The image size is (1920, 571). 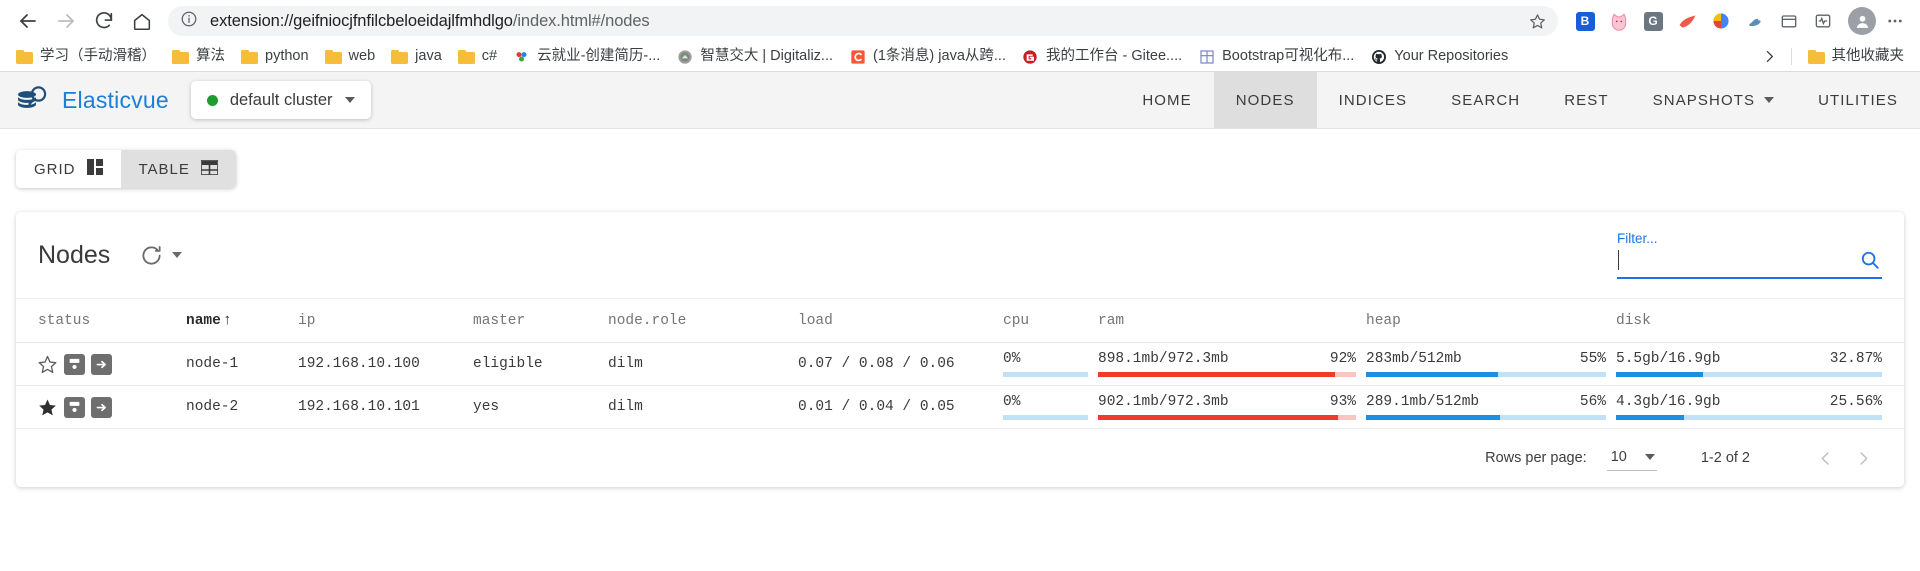 I want to click on elasticvue-logo-icon, so click(x=33, y=100).